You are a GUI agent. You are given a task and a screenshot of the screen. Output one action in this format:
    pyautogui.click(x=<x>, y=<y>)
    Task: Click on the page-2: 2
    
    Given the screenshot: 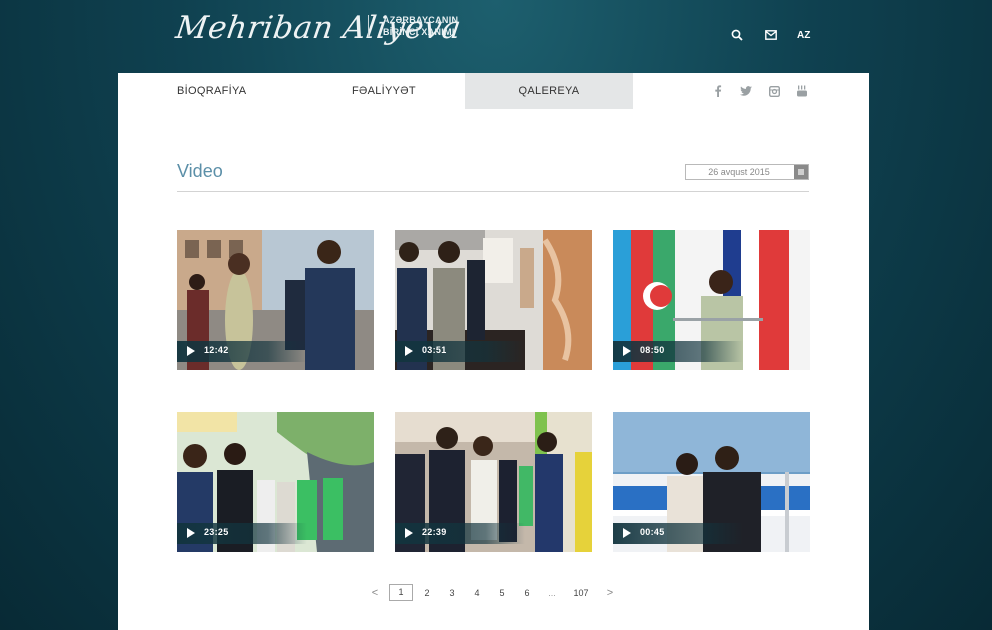 What is the action you would take?
    pyautogui.click(x=427, y=593)
    